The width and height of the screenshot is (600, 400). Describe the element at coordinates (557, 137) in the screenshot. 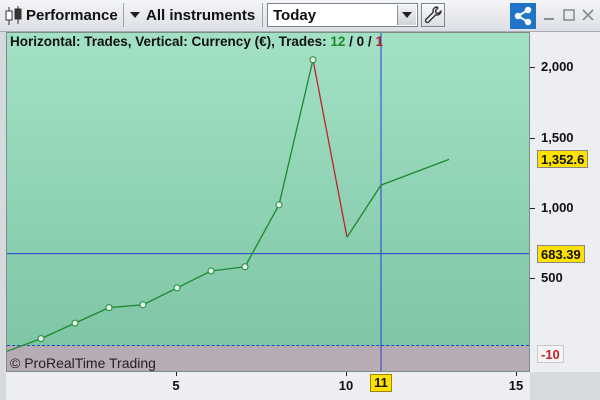

I see `y-tick-label: 1,500` at that location.